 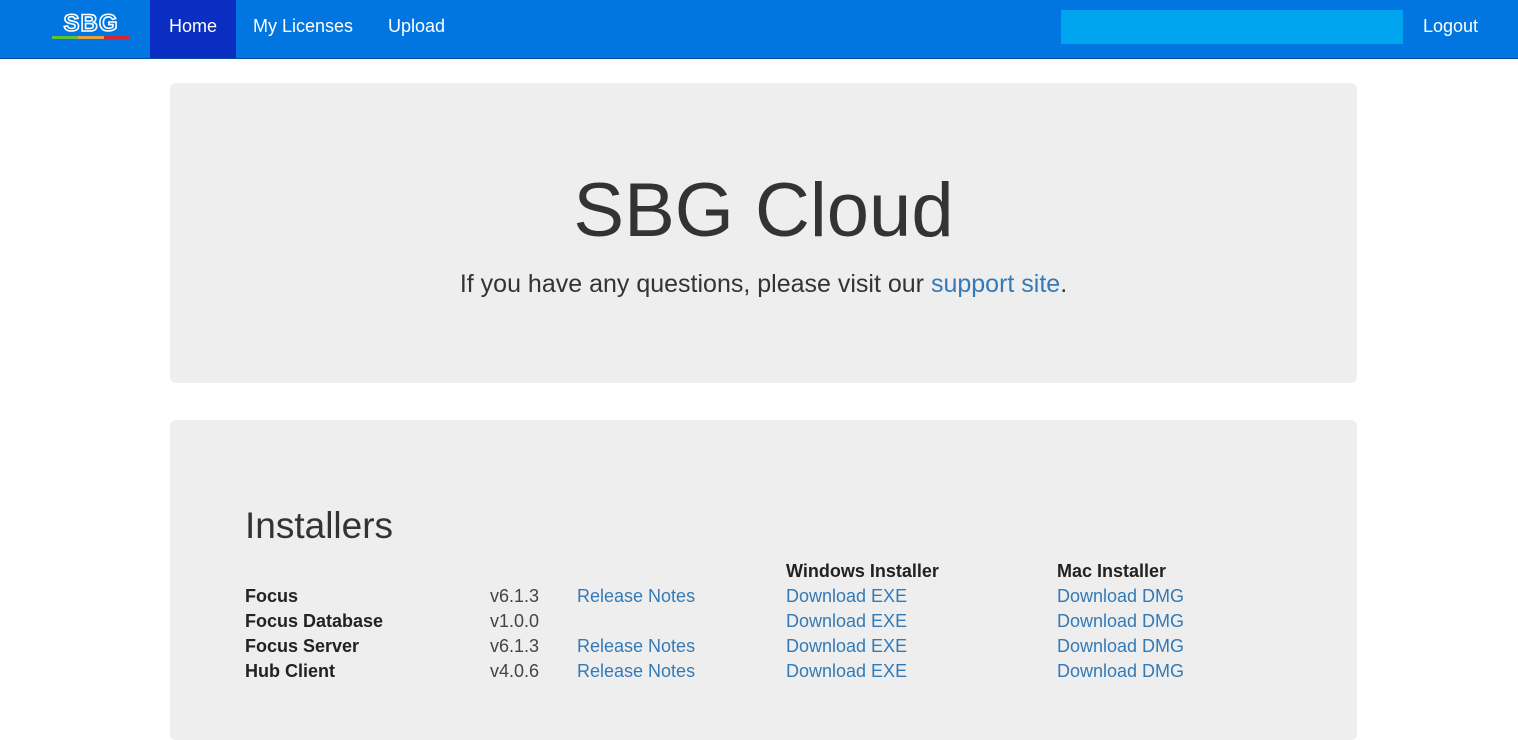 What do you see at coordinates (1064, 284) in the screenshot?
I see `hero-text-after: .` at bounding box center [1064, 284].